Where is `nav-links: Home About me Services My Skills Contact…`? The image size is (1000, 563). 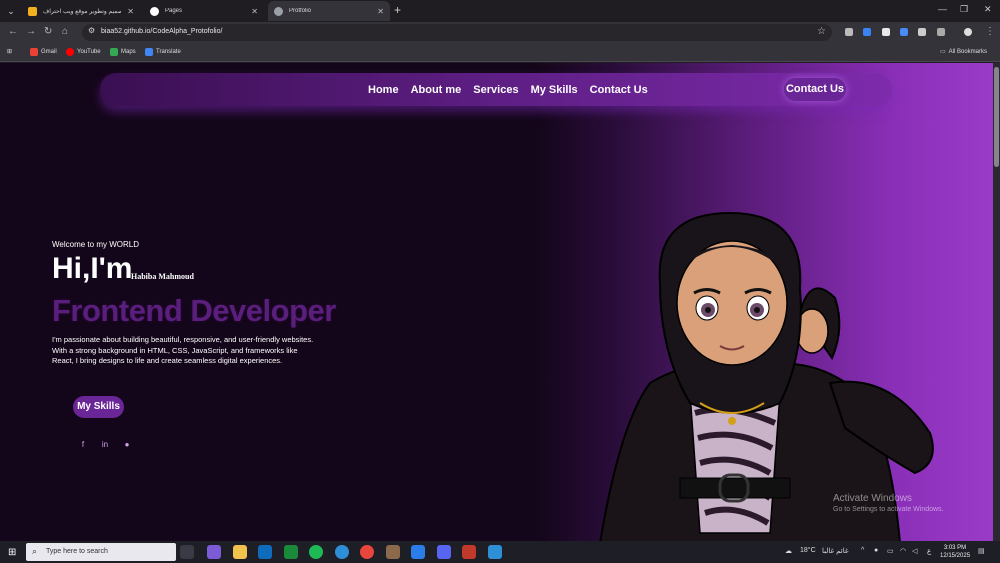 nav-links: Home About me Services My Skills Contact… is located at coordinates (508, 89).